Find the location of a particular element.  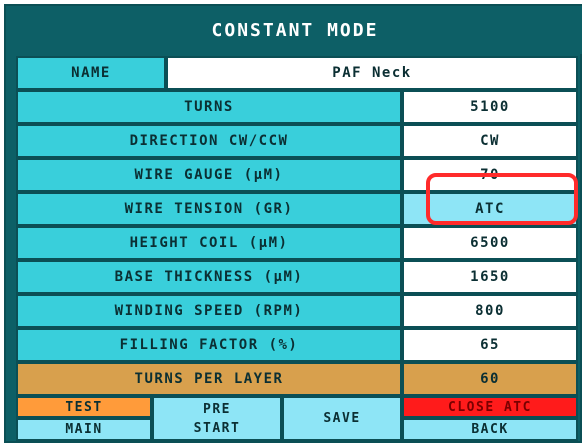

pre-start-line1: PRE is located at coordinates (217, 409).